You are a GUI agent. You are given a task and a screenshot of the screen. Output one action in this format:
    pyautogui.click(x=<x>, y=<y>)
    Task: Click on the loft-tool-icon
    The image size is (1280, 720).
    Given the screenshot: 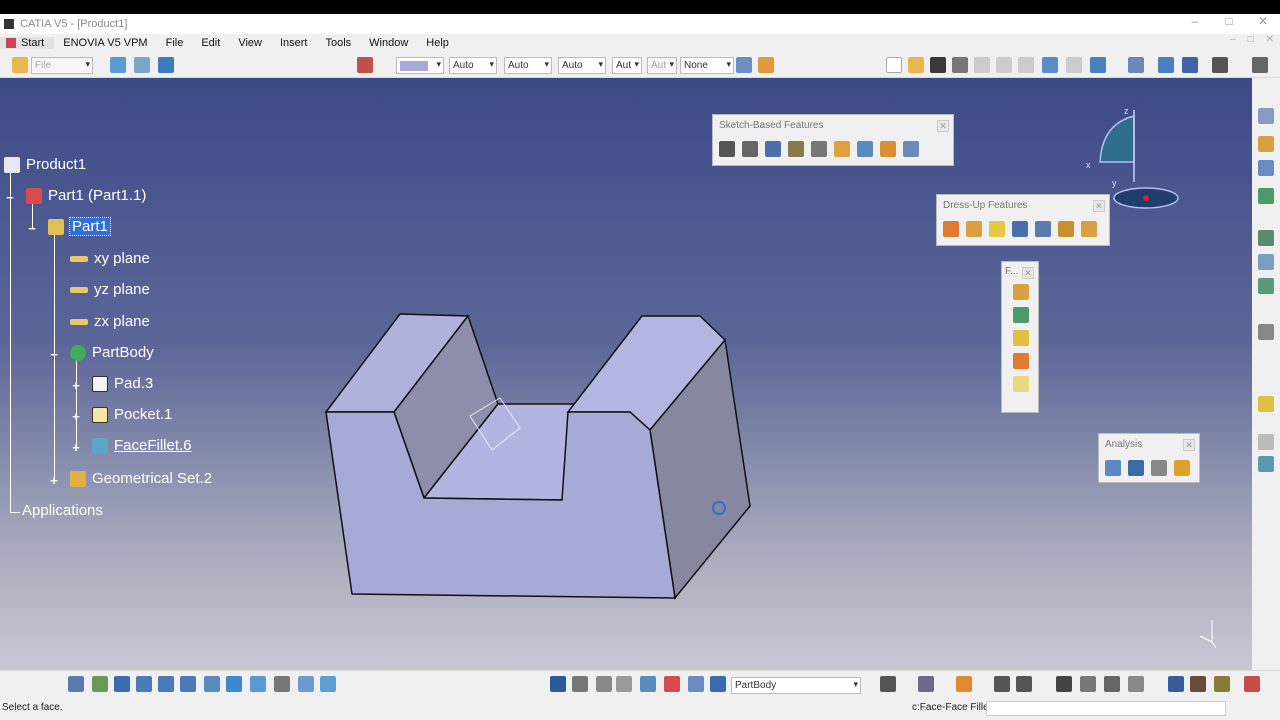 What is the action you would take?
    pyautogui.click(x=911, y=149)
    